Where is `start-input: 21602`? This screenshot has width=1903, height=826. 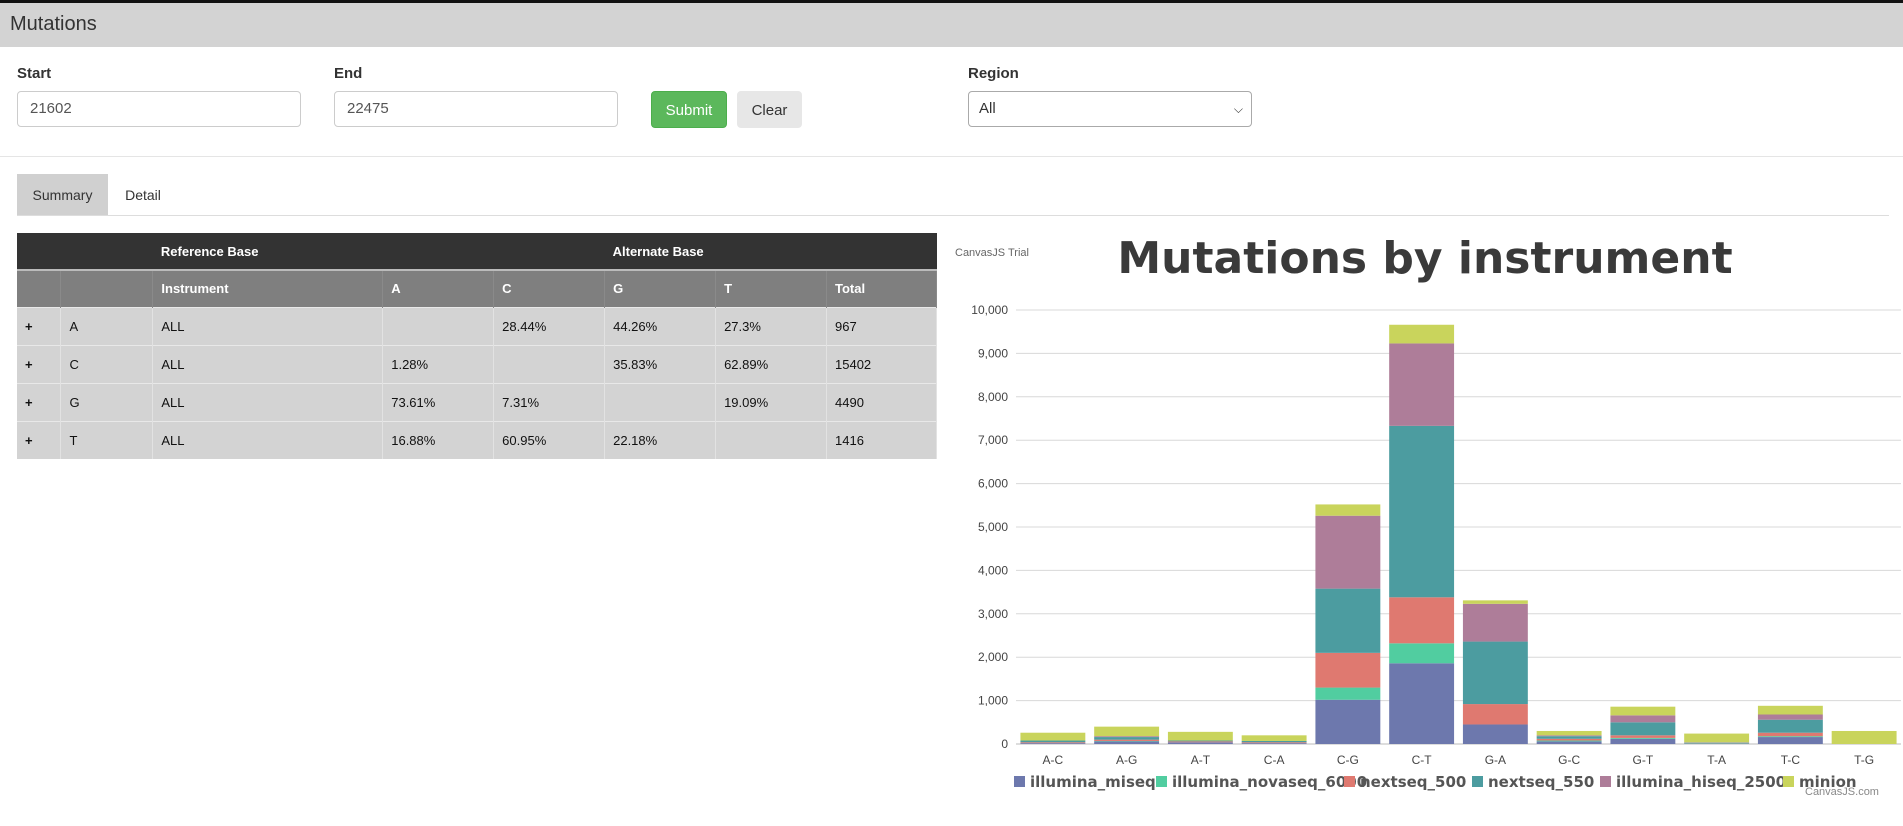 start-input: 21602 is located at coordinates (159, 109).